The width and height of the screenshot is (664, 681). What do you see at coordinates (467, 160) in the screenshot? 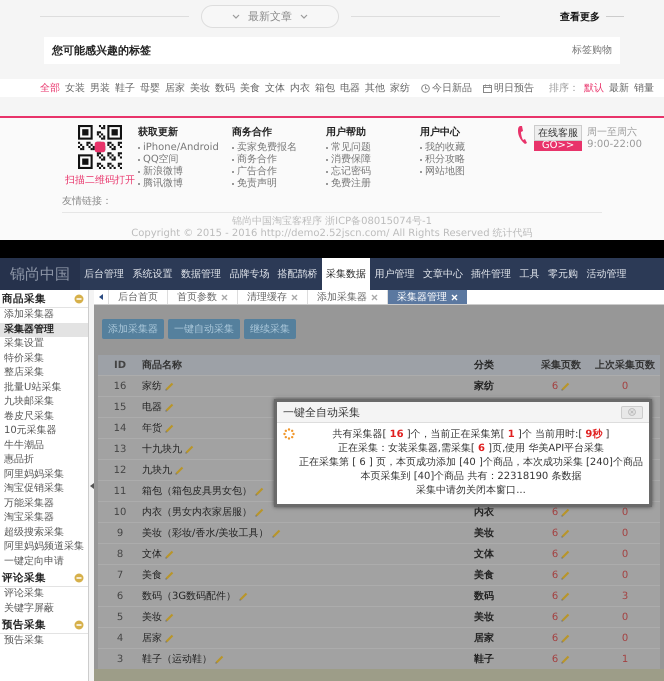
I see `footer-link: 积分攻略` at bounding box center [467, 160].